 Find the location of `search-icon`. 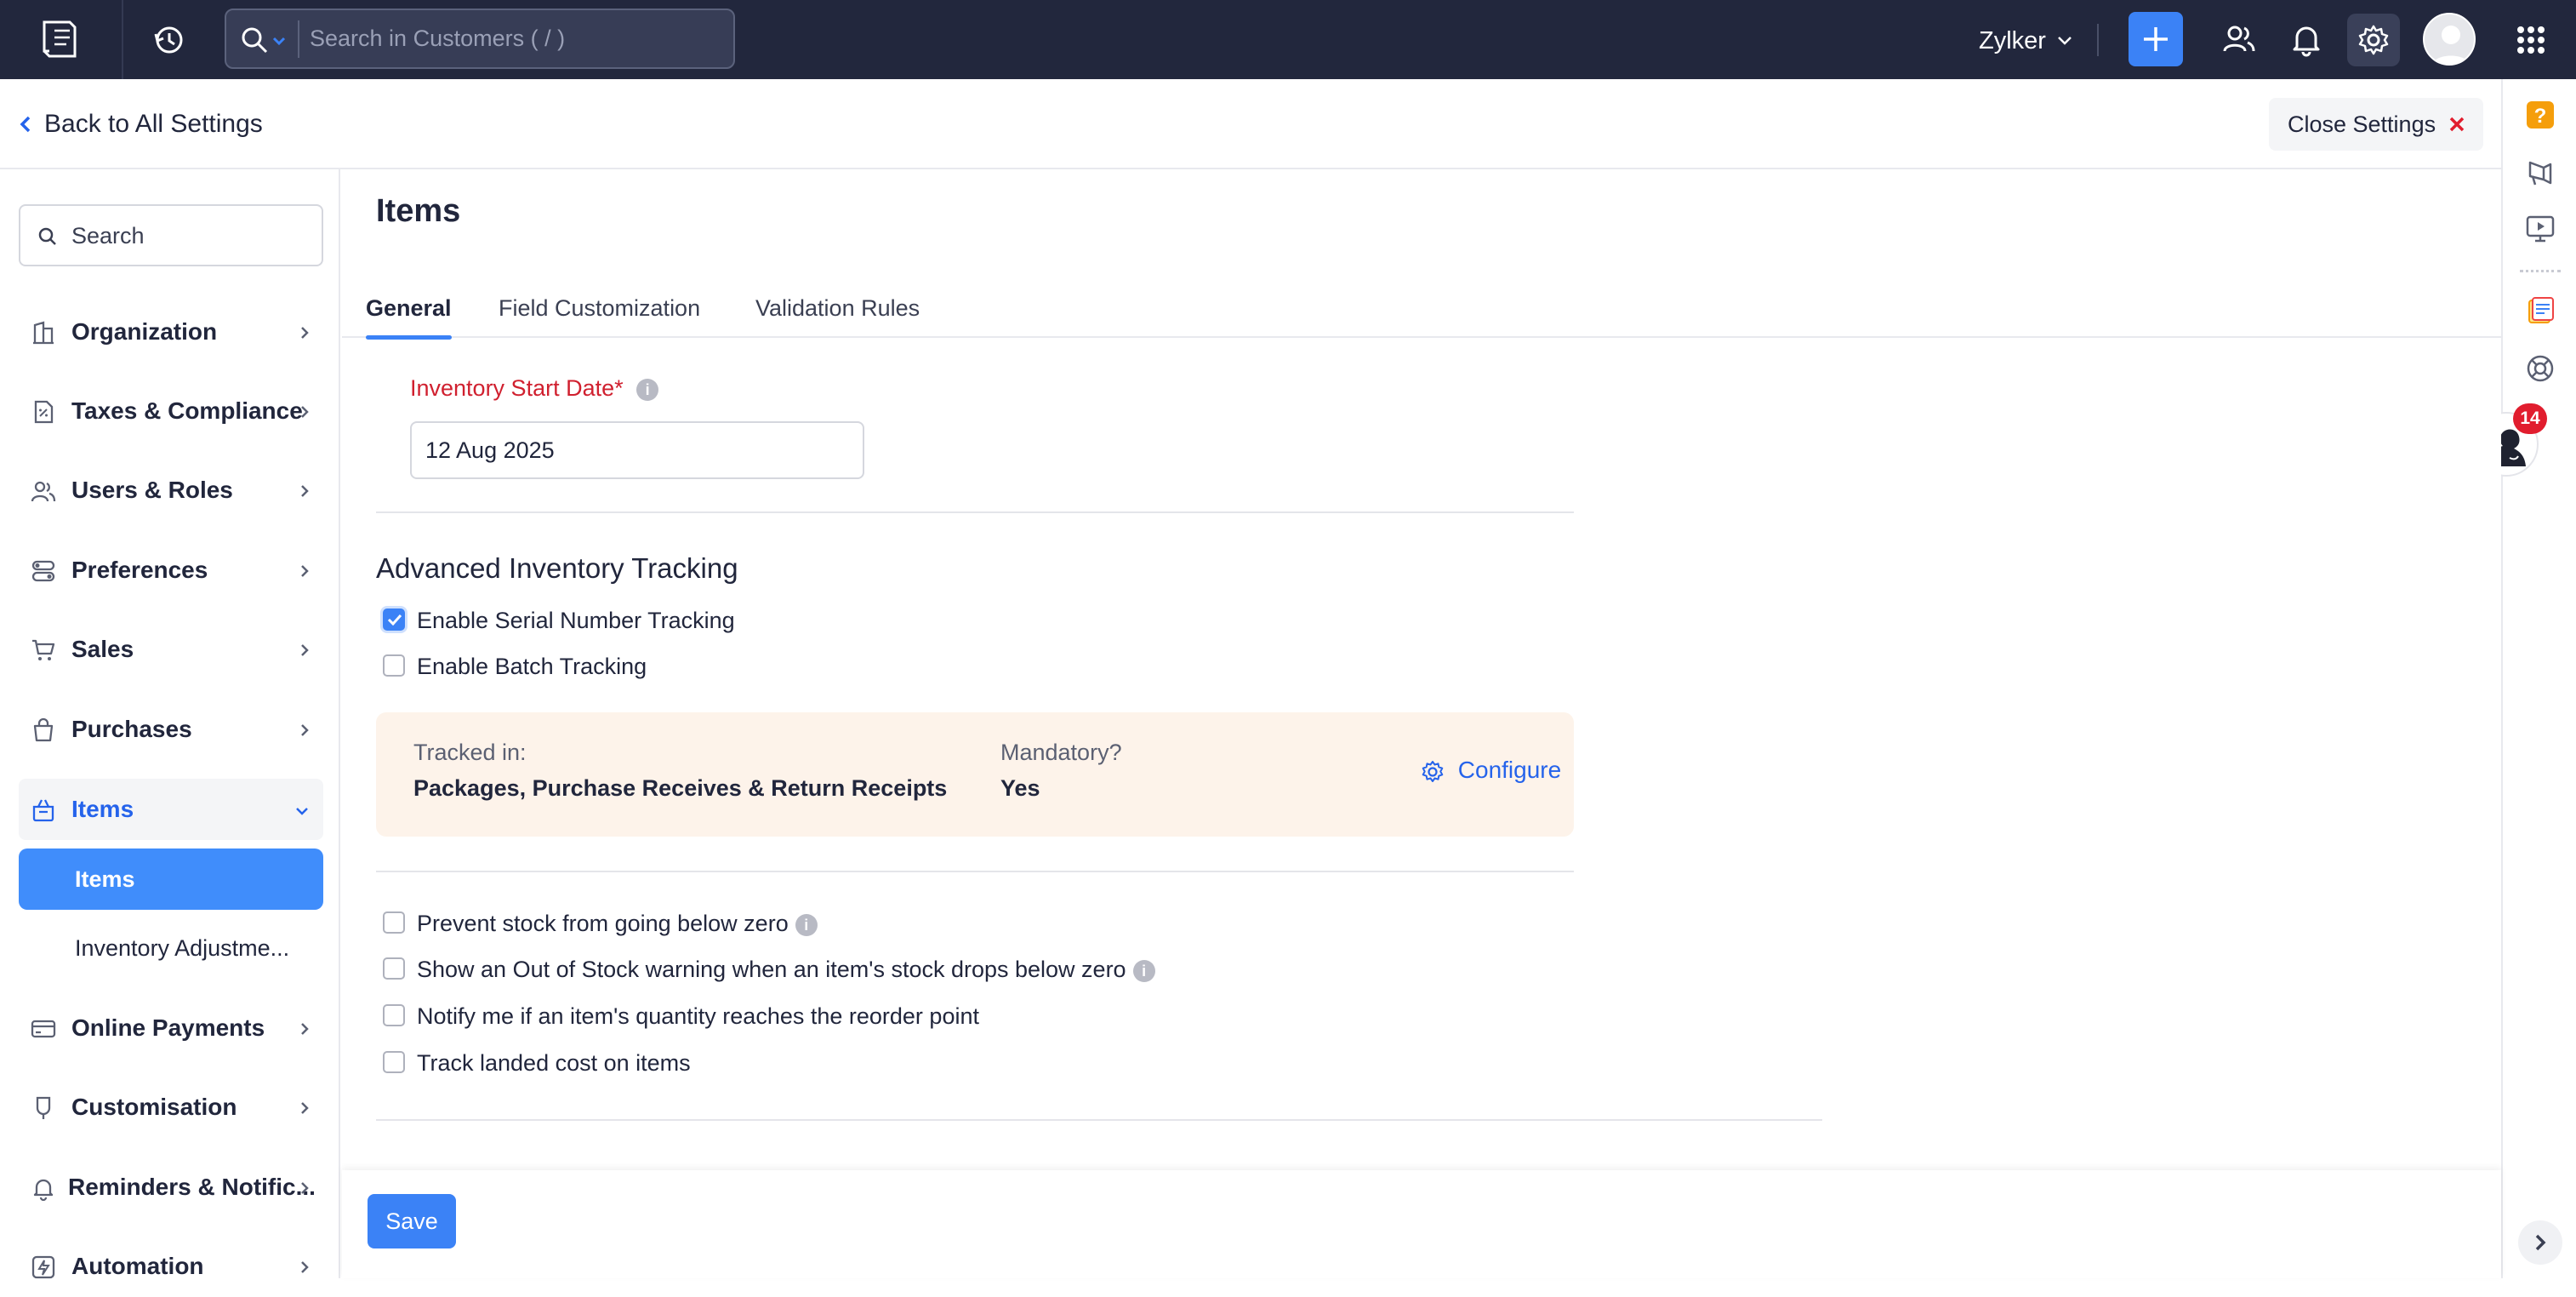

search-icon is located at coordinates (255, 40).